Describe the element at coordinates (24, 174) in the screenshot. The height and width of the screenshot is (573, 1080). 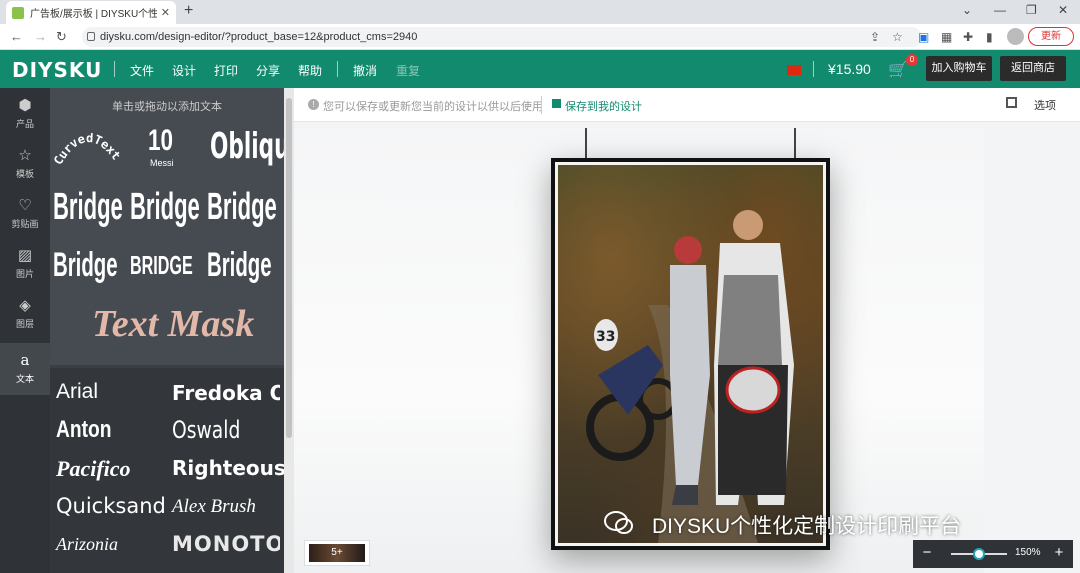
I see `sidebar-item-label: 模板` at that location.